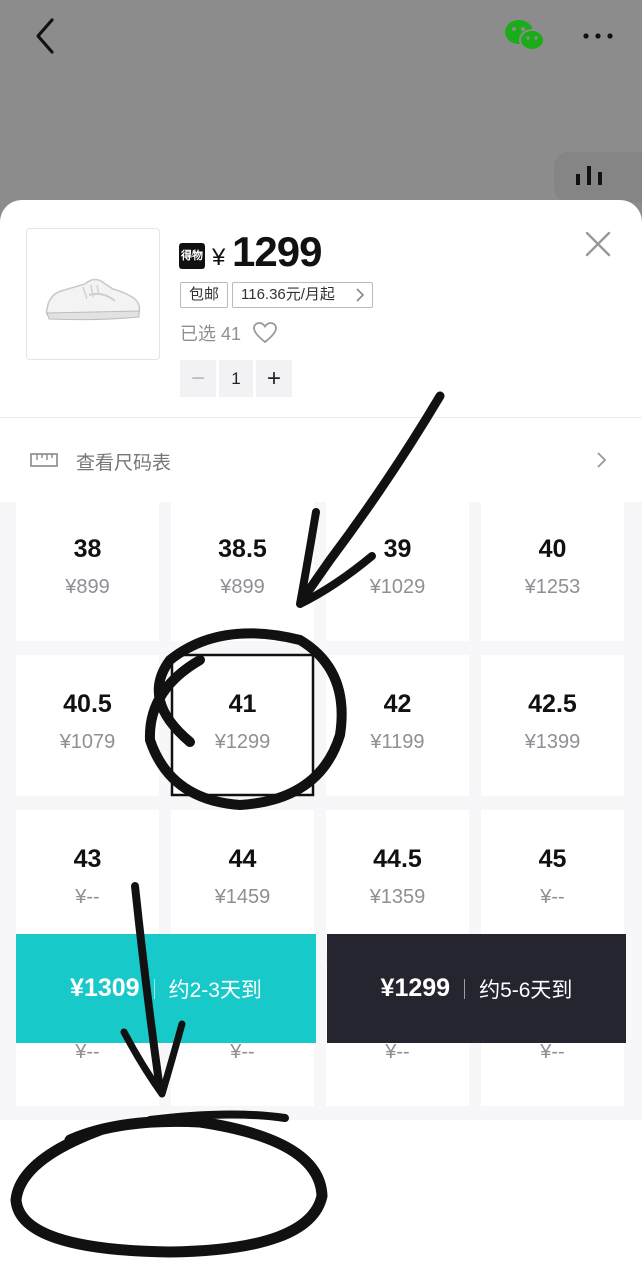 The height and width of the screenshot is (1280, 642). Describe the element at coordinates (87, 570) in the screenshot. I see `size-option-38: 38 ¥899` at that location.